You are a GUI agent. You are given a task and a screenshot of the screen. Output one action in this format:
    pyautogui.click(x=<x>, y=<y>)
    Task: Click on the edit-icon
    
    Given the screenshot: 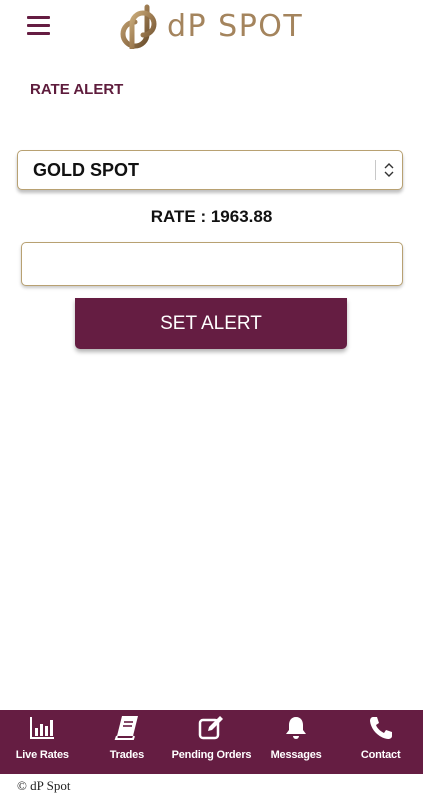 What is the action you would take?
    pyautogui.click(x=211, y=728)
    